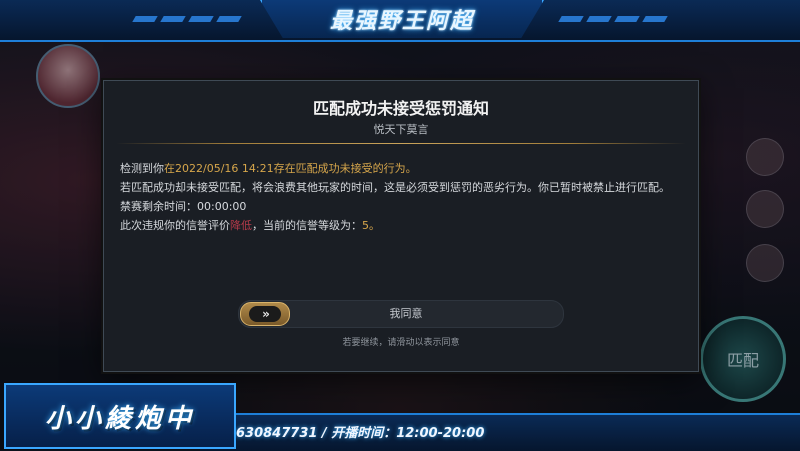 This screenshot has height=451, width=800. What do you see at coordinates (290, 168) in the screenshot?
I see `violation-time: 在2022/05/16 14:21存在匹配成功未接受的行为。` at bounding box center [290, 168].